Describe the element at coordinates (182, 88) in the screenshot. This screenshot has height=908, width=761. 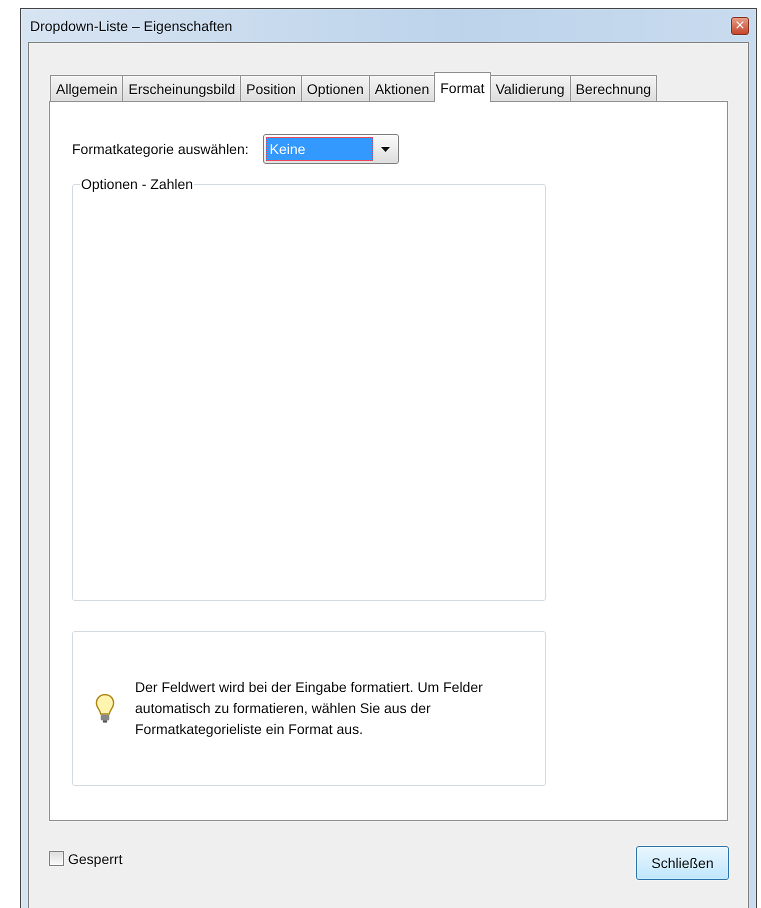
I see `tab: Erscheinungsbild` at that location.